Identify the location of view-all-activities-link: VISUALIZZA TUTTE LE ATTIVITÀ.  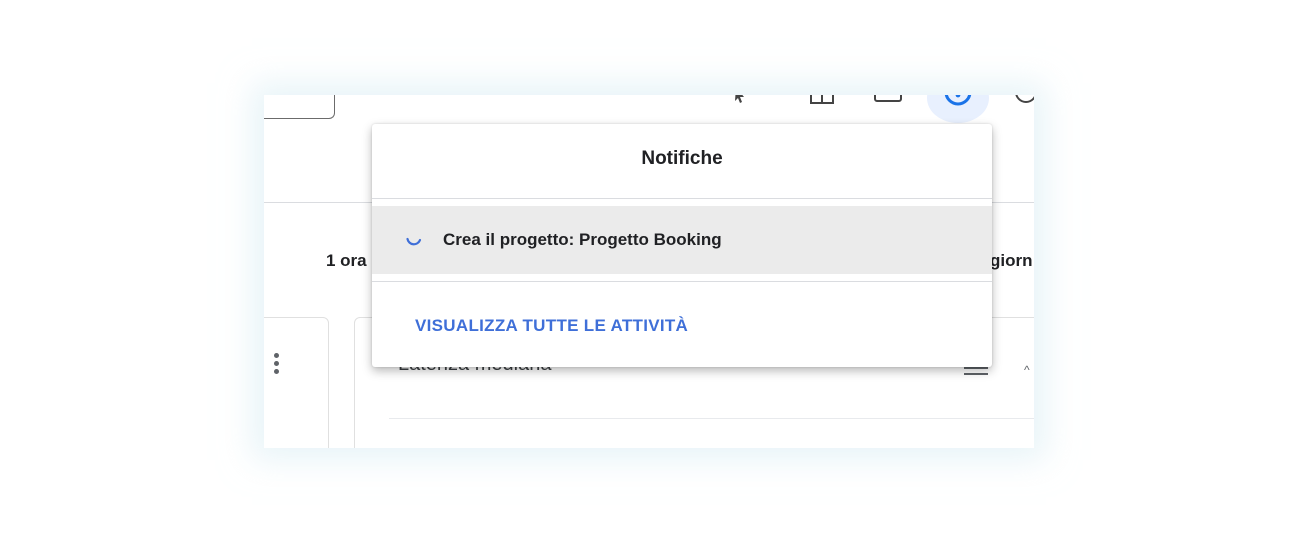
(551, 326).